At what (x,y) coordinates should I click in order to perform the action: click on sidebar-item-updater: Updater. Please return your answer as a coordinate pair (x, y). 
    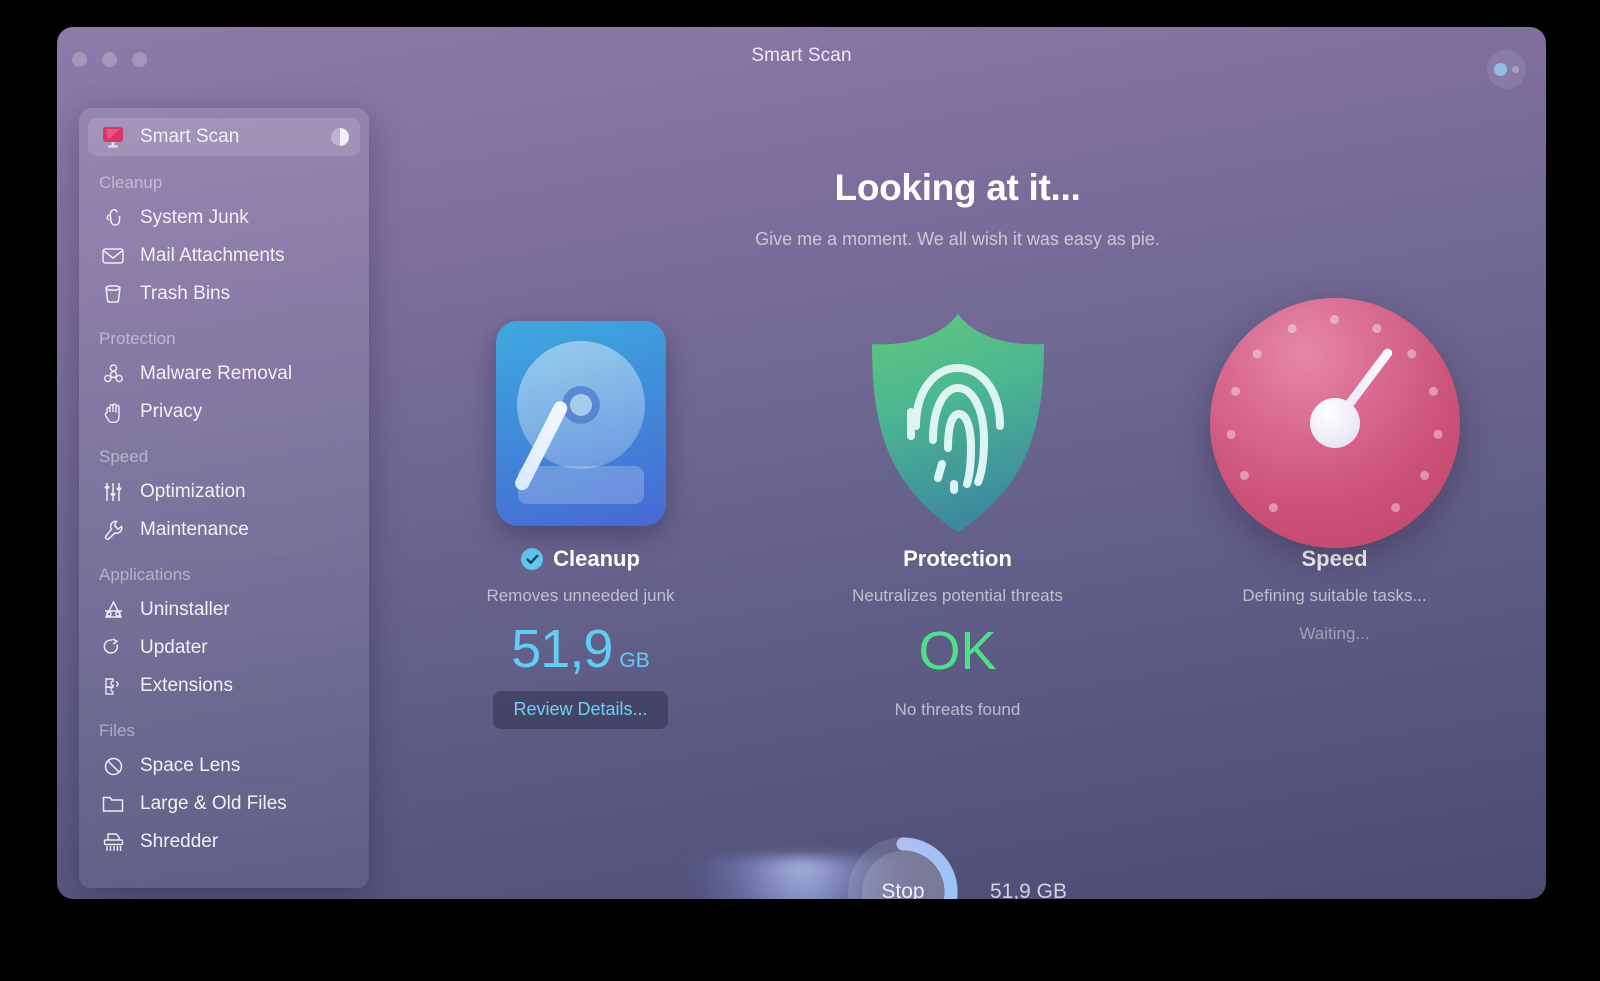
    Looking at the image, I should click on (224, 648).